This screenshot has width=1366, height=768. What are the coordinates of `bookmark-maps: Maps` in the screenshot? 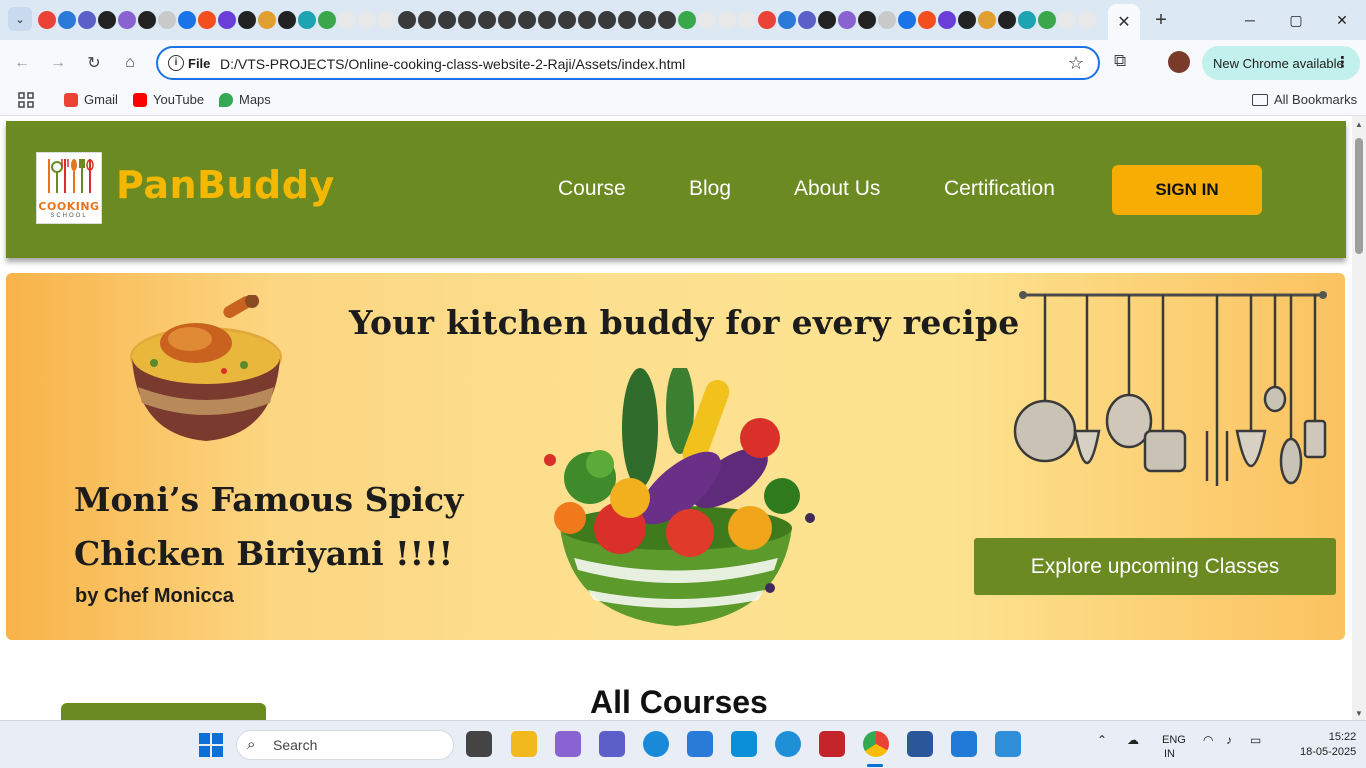 It's located at (245, 99).